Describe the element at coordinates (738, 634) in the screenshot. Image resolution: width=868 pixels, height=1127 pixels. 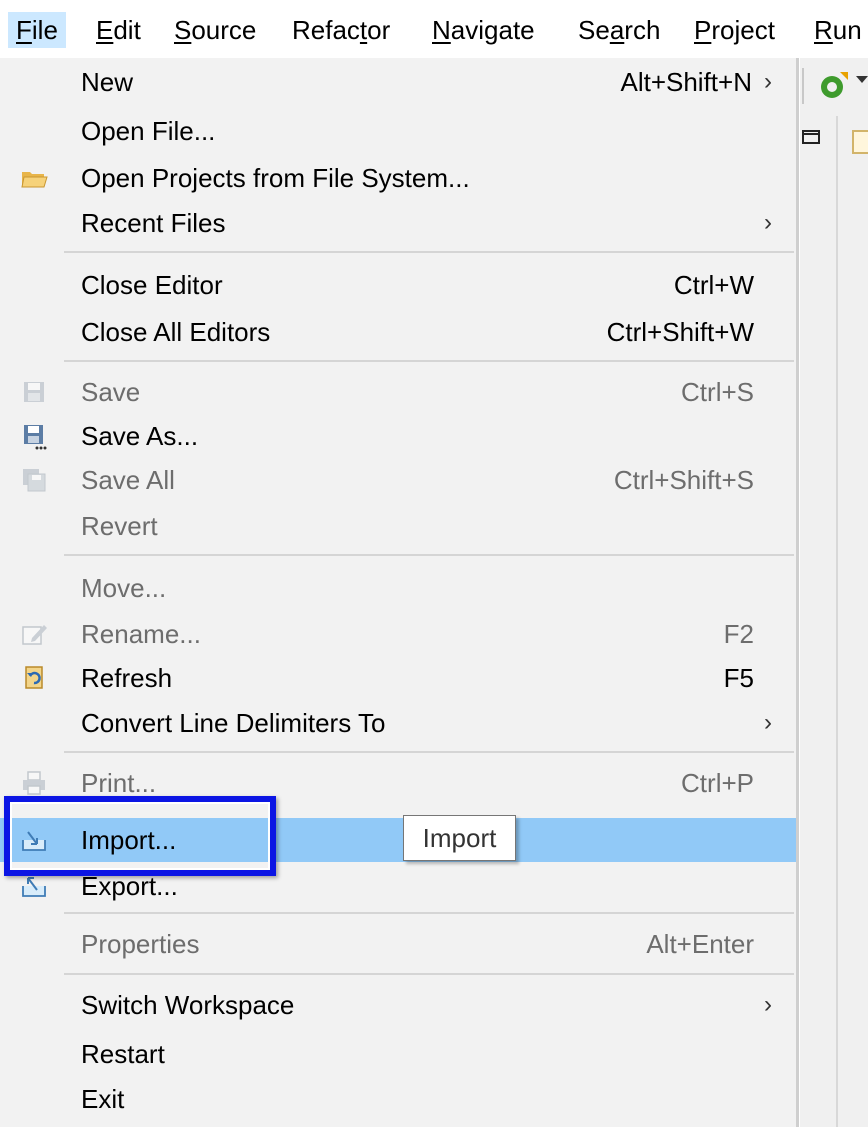
I see `menu-item-accelerator: F2` at that location.